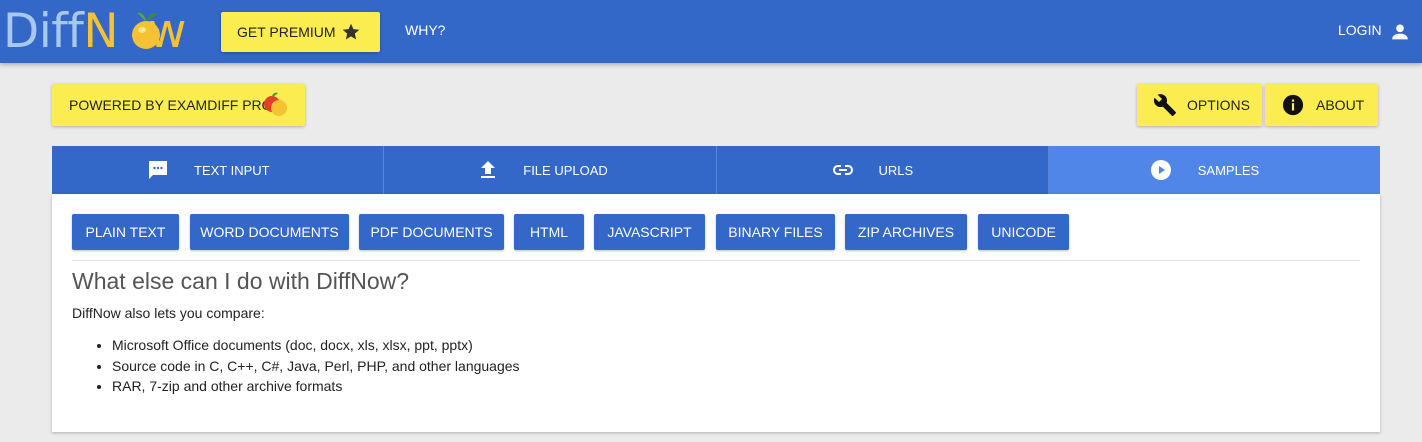  What do you see at coordinates (425, 30) in the screenshot?
I see `why-link: WHY?` at bounding box center [425, 30].